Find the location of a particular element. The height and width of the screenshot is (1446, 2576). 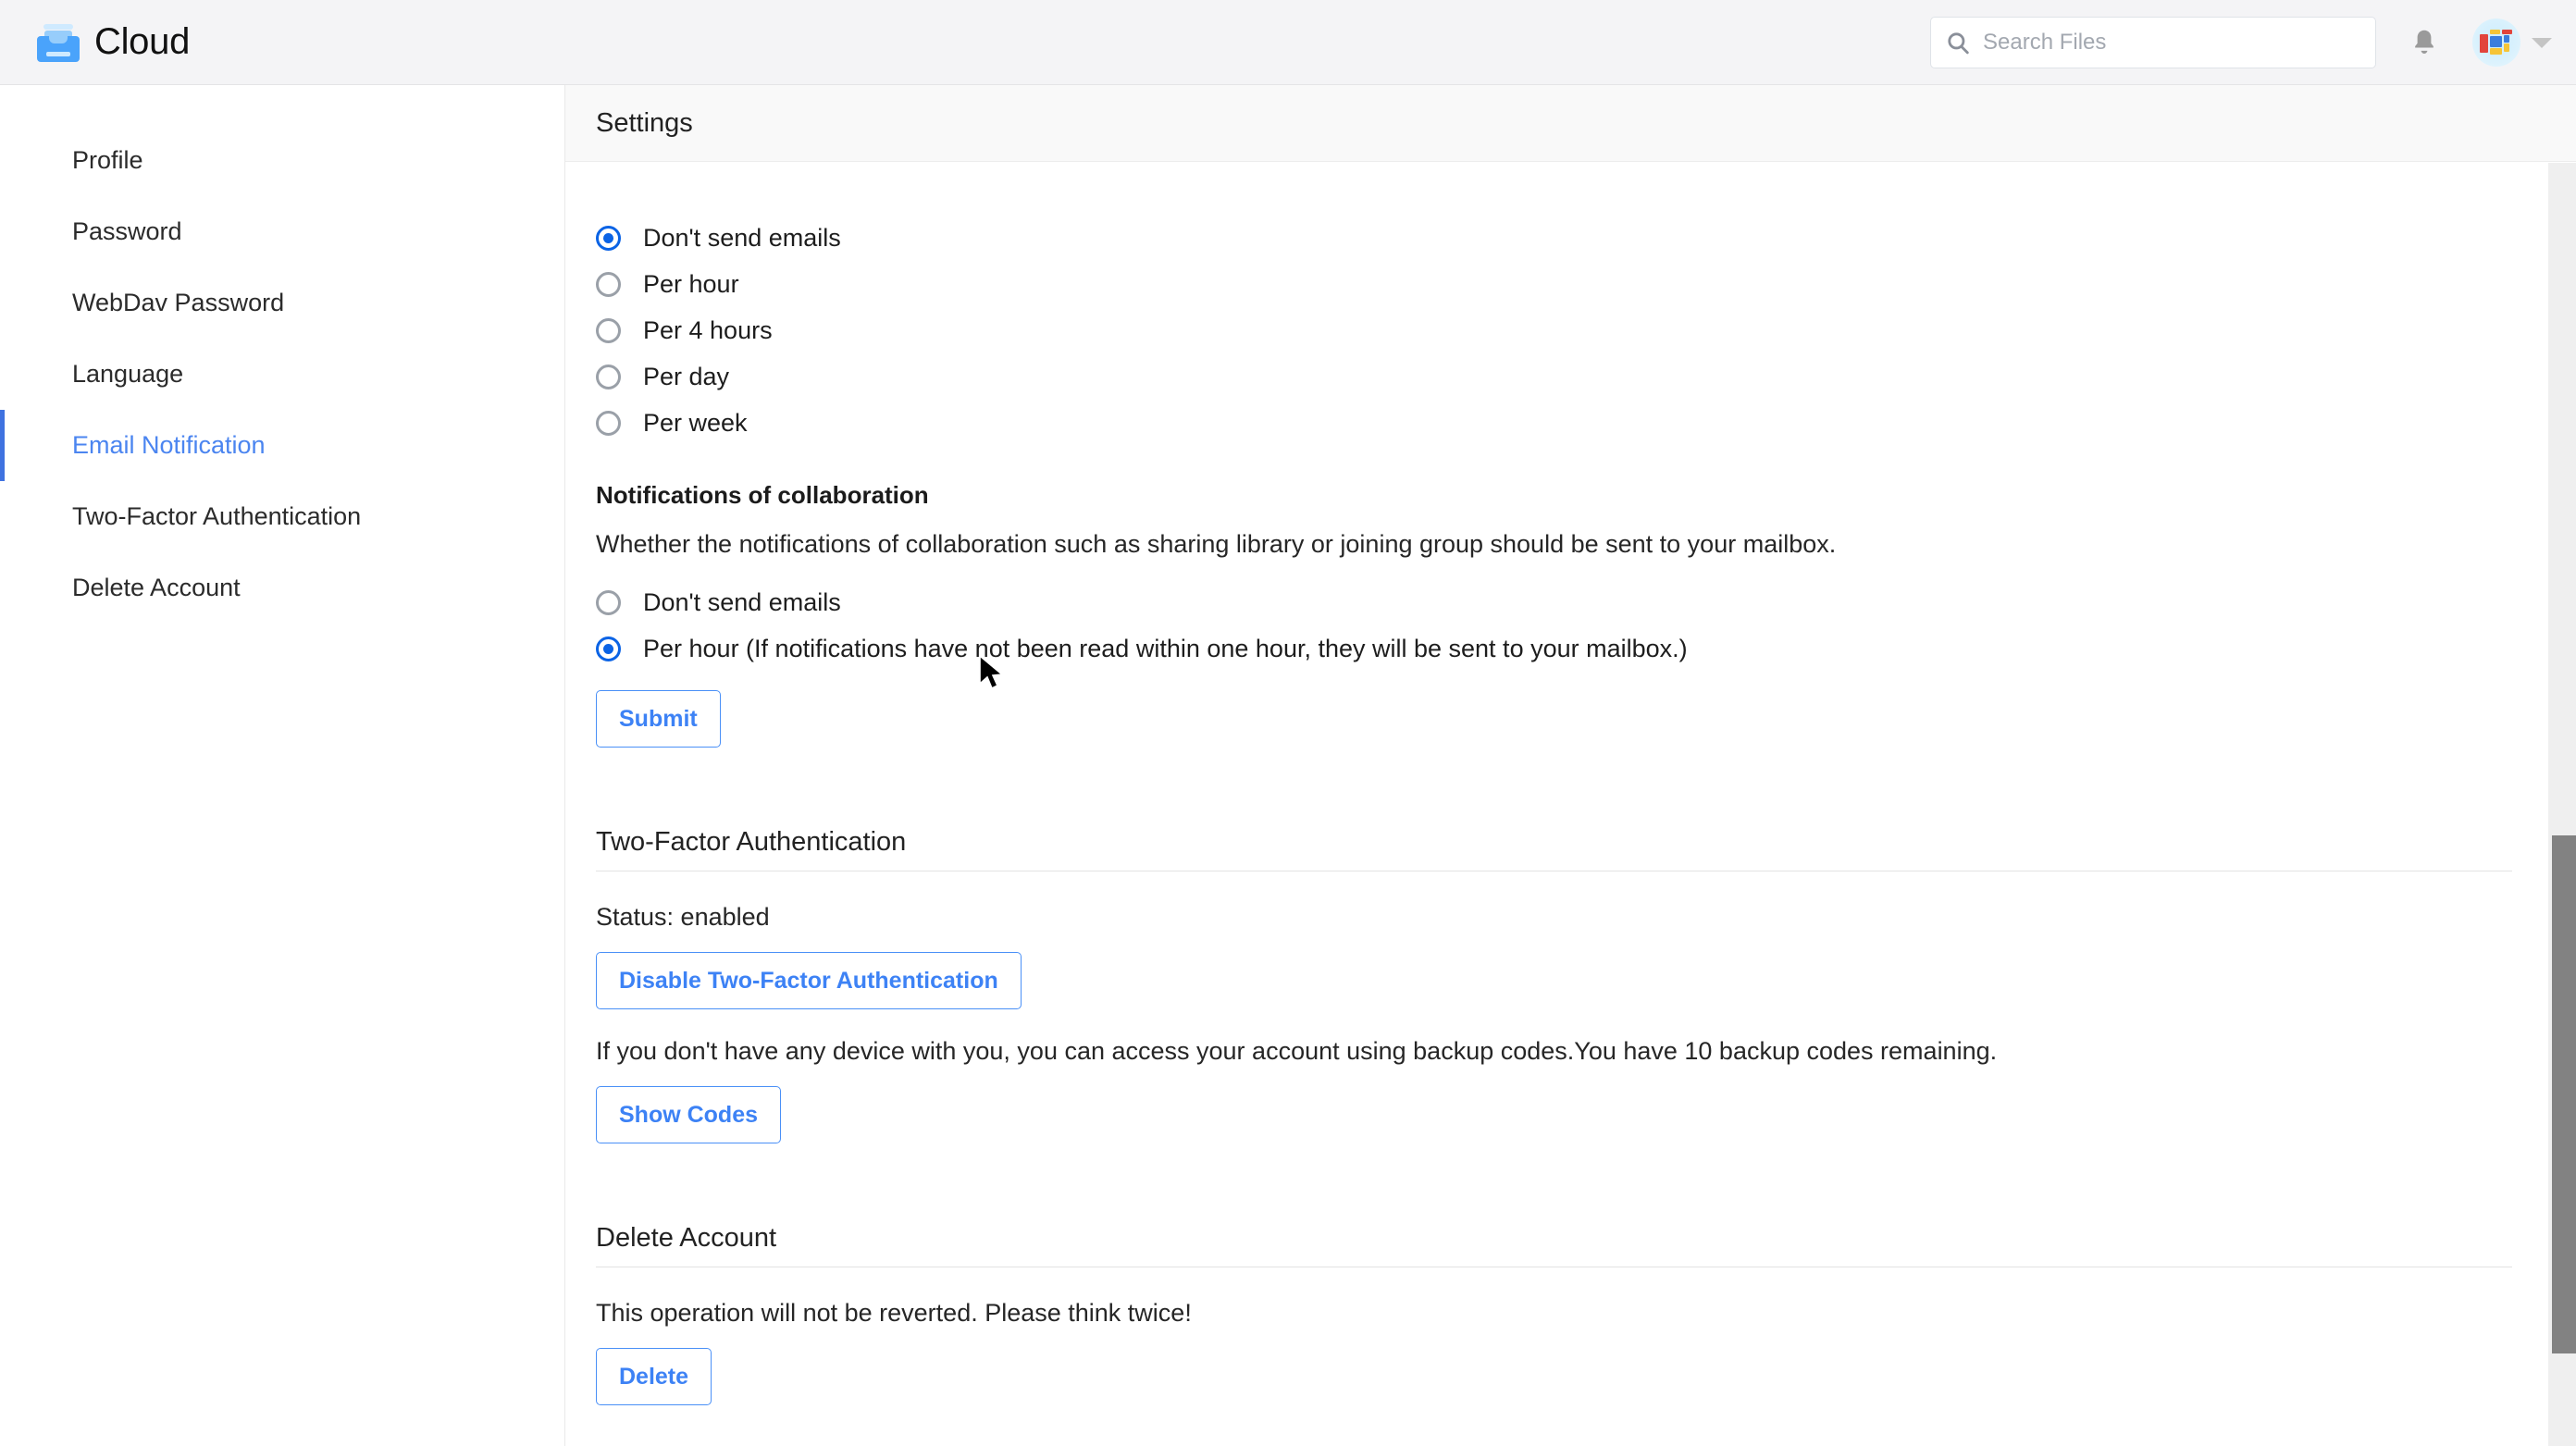

radio-row-per-week: Per week is located at coordinates (1554, 423).